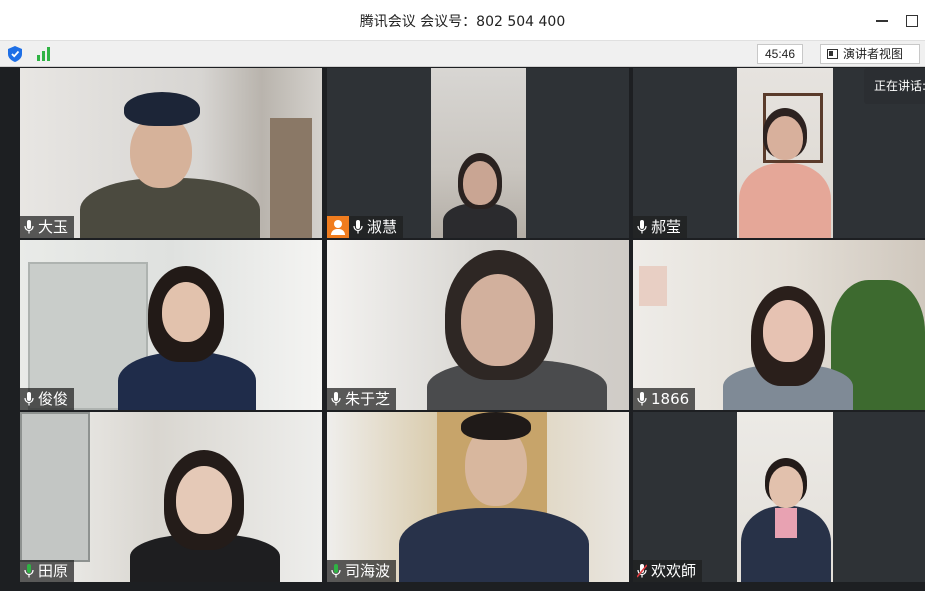 Image resolution: width=925 pixels, height=591 pixels. What do you see at coordinates (642, 571) in the screenshot?
I see `microphone-muted-icon` at bounding box center [642, 571].